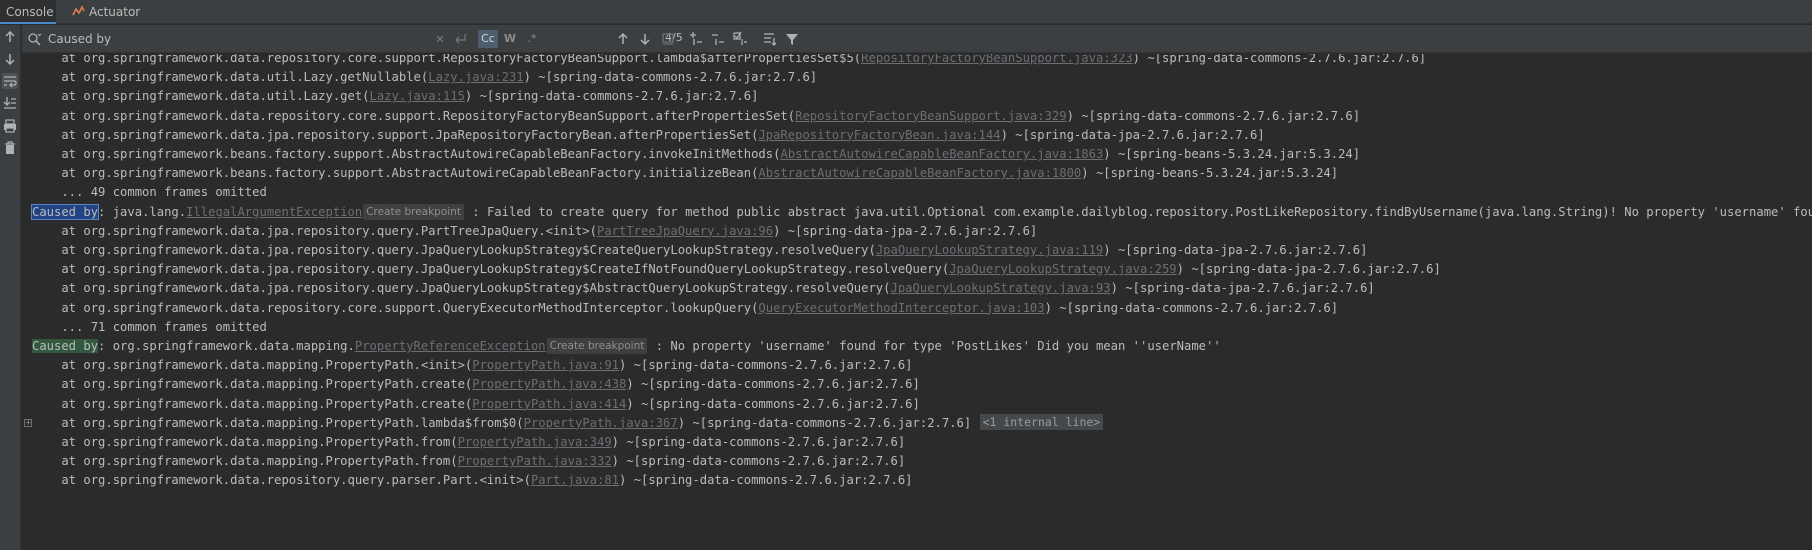 The width and height of the screenshot is (1812, 550). I want to click on select-all-occurrences-icon, so click(668, 39).